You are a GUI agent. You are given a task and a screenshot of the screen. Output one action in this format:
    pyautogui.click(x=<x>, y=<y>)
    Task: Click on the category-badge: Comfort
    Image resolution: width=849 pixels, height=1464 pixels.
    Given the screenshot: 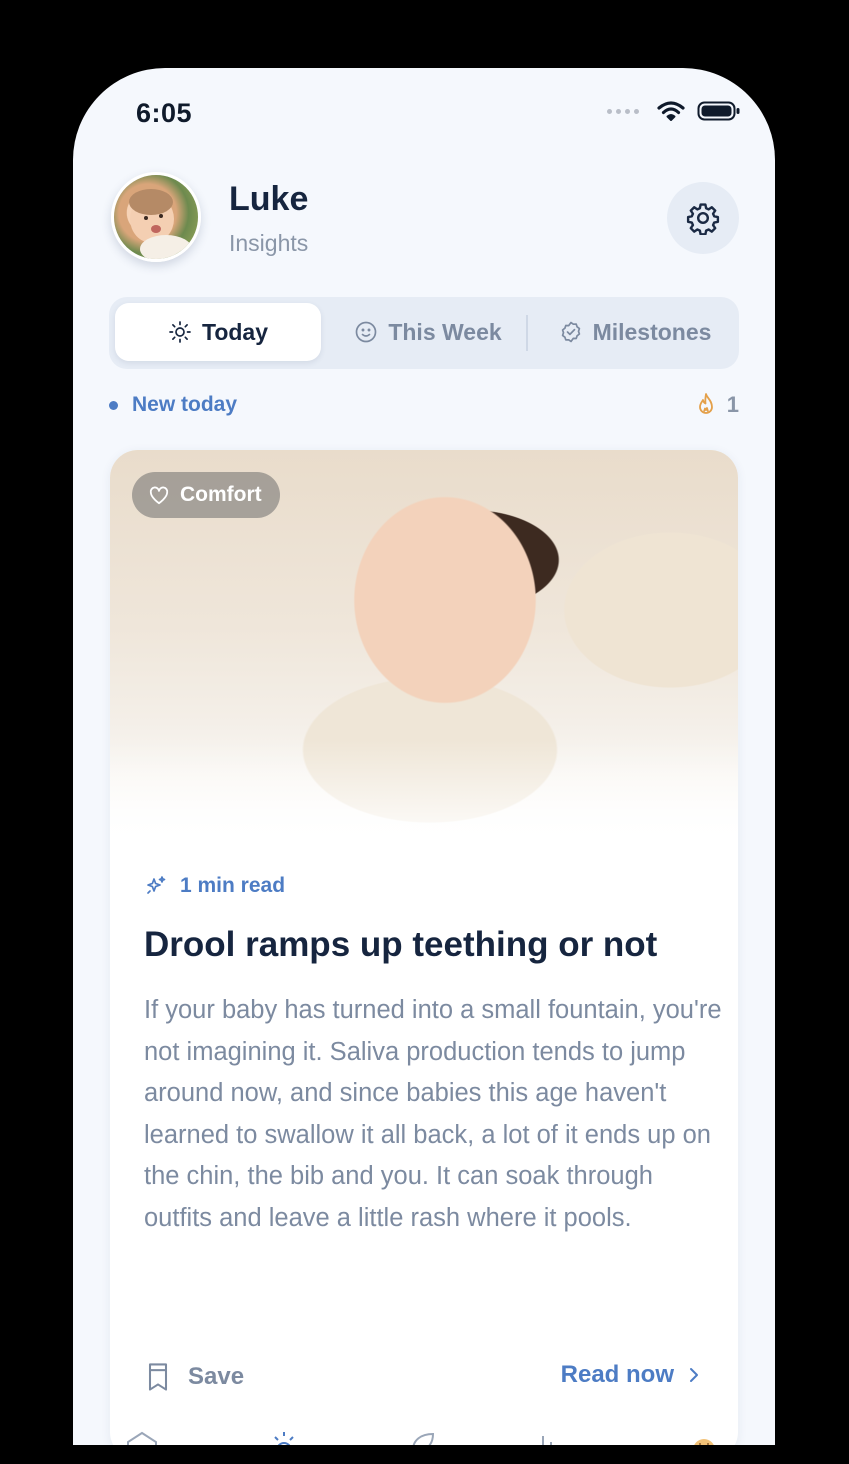 What is the action you would take?
    pyautogui.click(x=206, y=495)
    